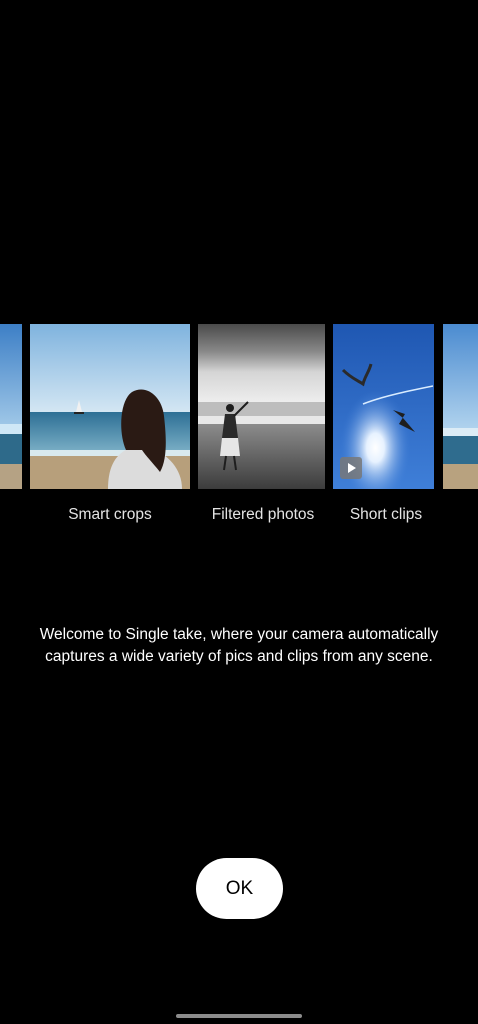  Describe the element at coordinates (239, 1016) in the screenshot. I see `home-indicator` at that location.